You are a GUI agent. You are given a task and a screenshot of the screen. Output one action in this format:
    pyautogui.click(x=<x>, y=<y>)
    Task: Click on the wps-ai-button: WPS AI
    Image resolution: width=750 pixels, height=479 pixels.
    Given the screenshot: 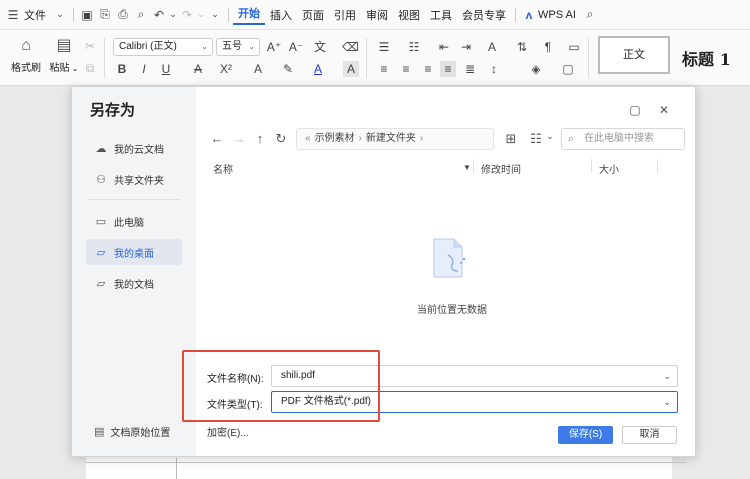 What is the action you would take?
    pyautogui.click(x=559, y=15)
    